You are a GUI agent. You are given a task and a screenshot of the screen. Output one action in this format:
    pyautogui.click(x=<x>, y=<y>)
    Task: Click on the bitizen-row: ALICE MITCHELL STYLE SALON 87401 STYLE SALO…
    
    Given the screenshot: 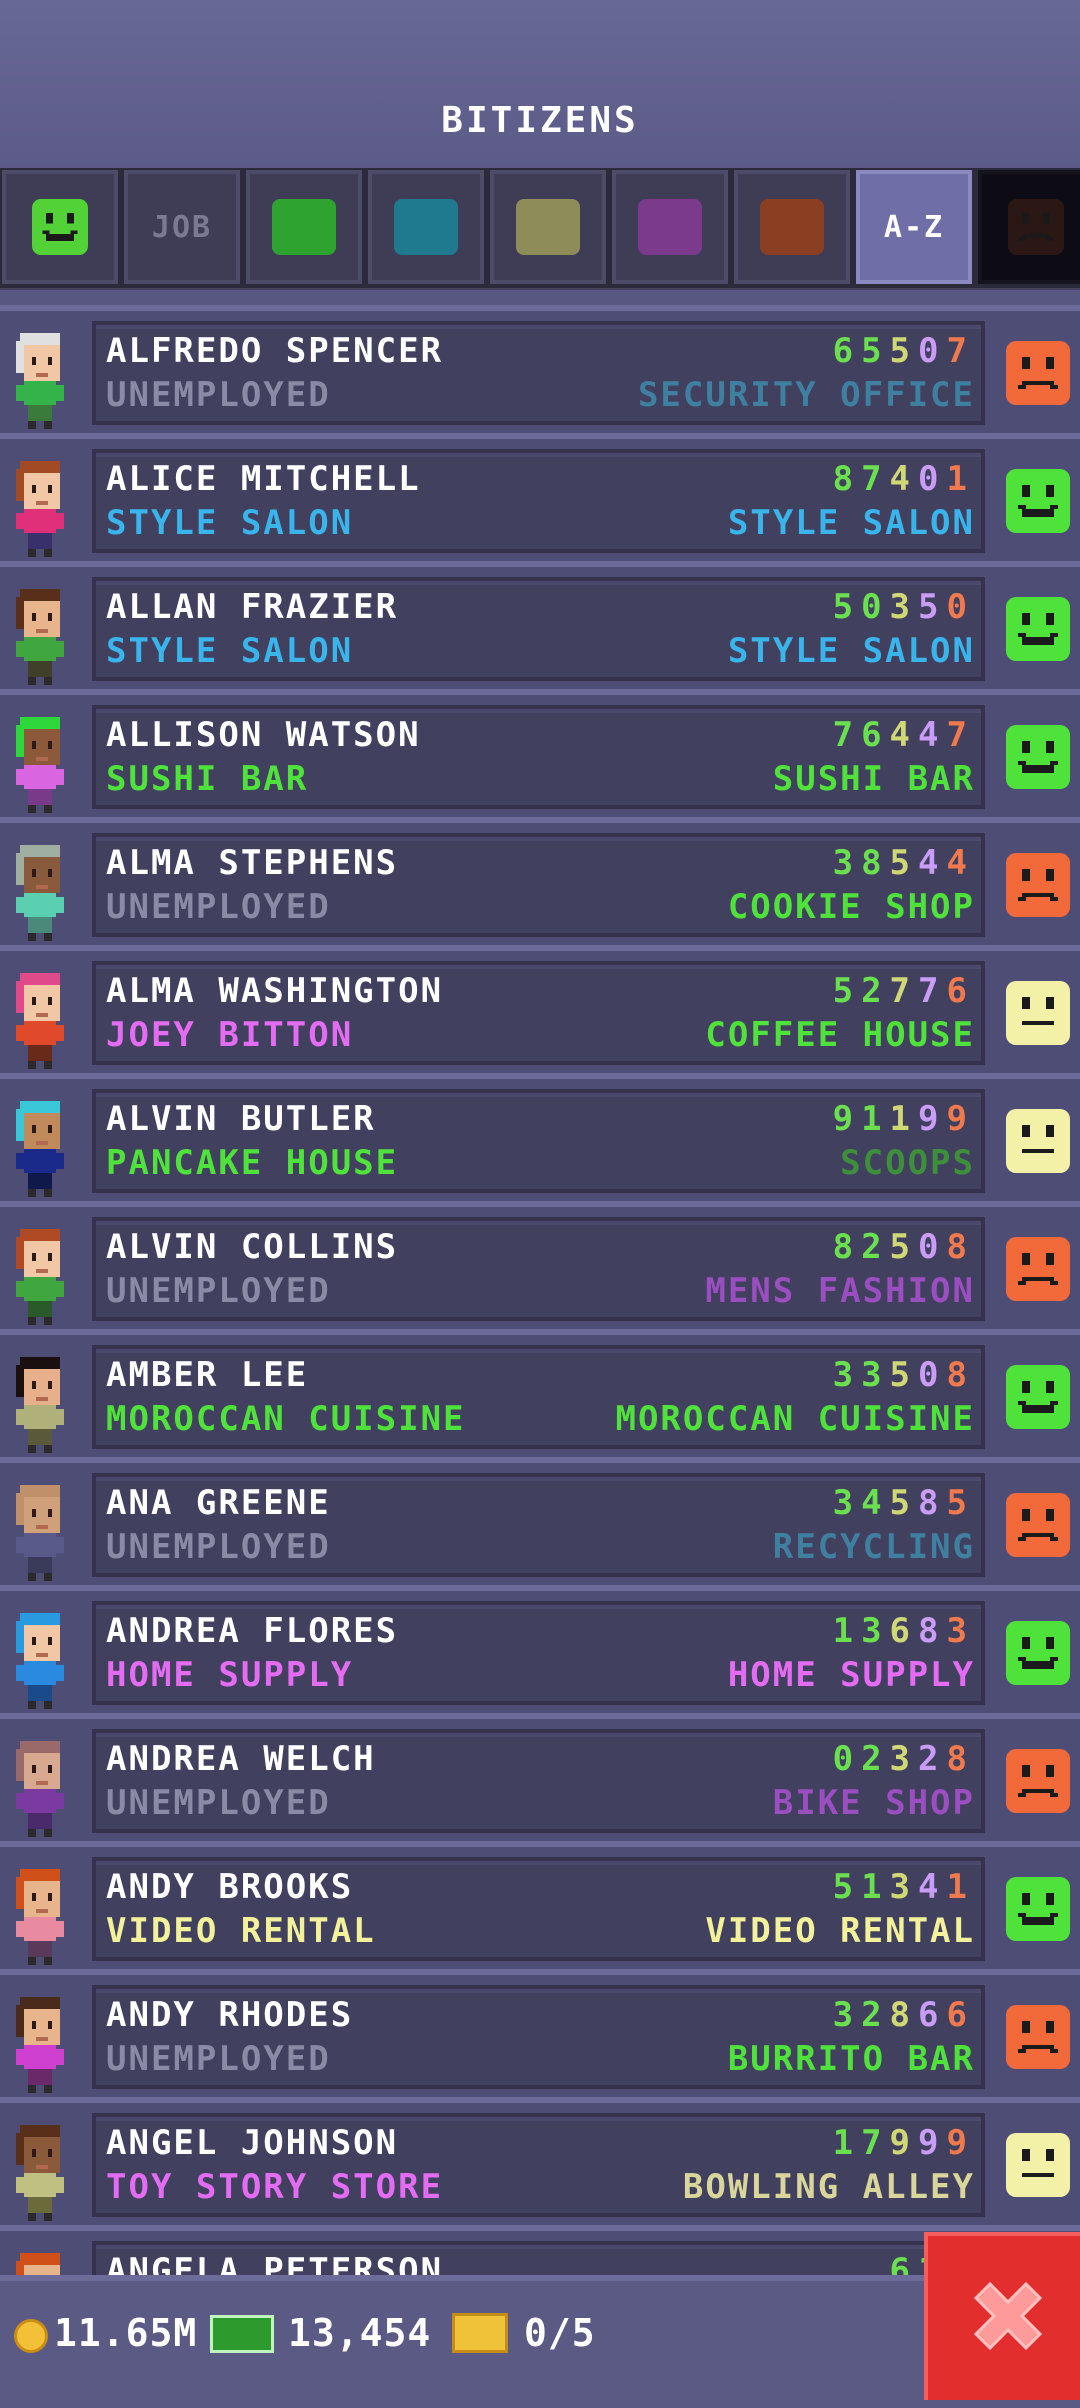 What is the action you would take?
    pyautogui.click(x=540, y=497)
    